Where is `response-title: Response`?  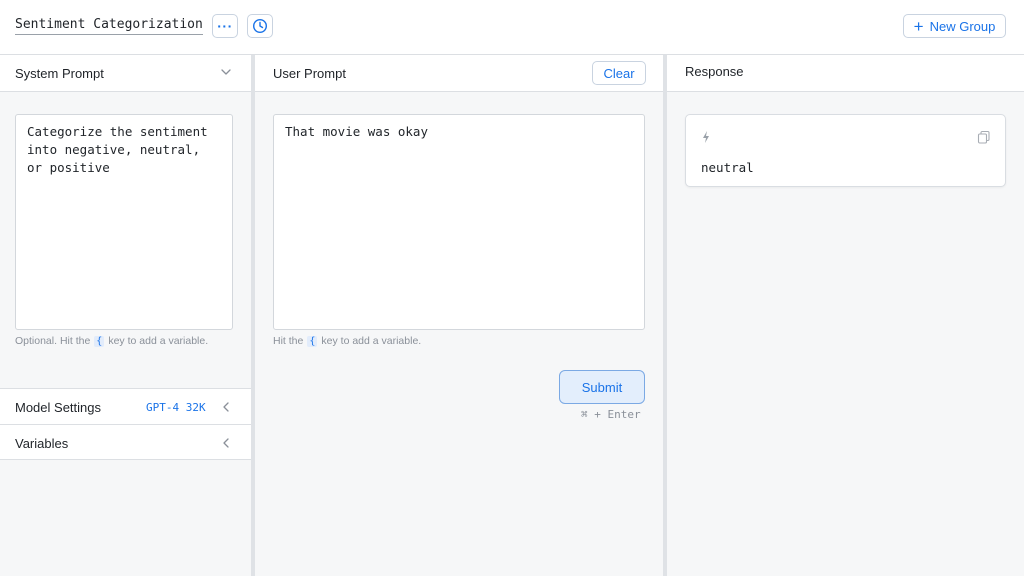 response-title: Response is located at coordinates (714, 71).